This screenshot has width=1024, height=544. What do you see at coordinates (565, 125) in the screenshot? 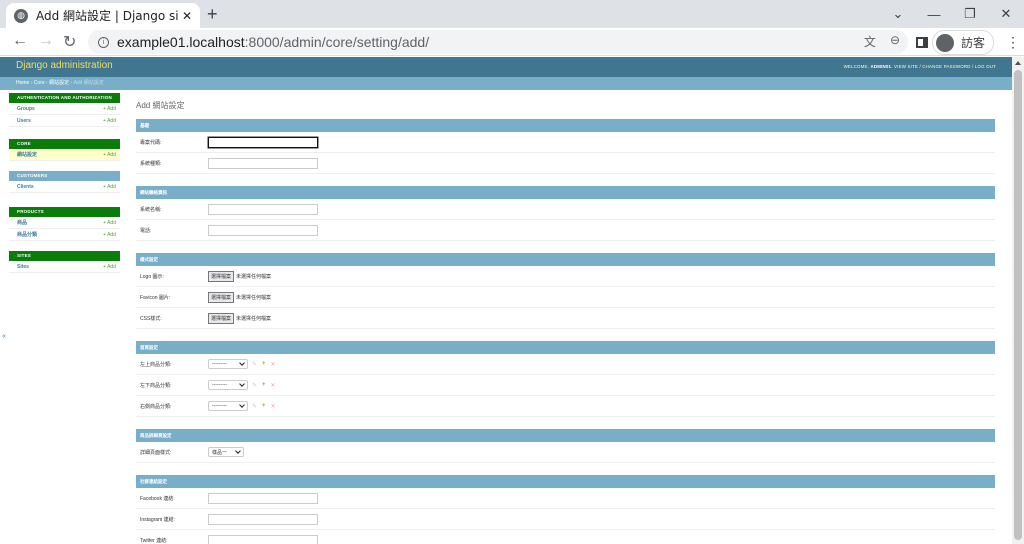
I see `fieldset-header: 基礎` at bounding box center [565, 125].